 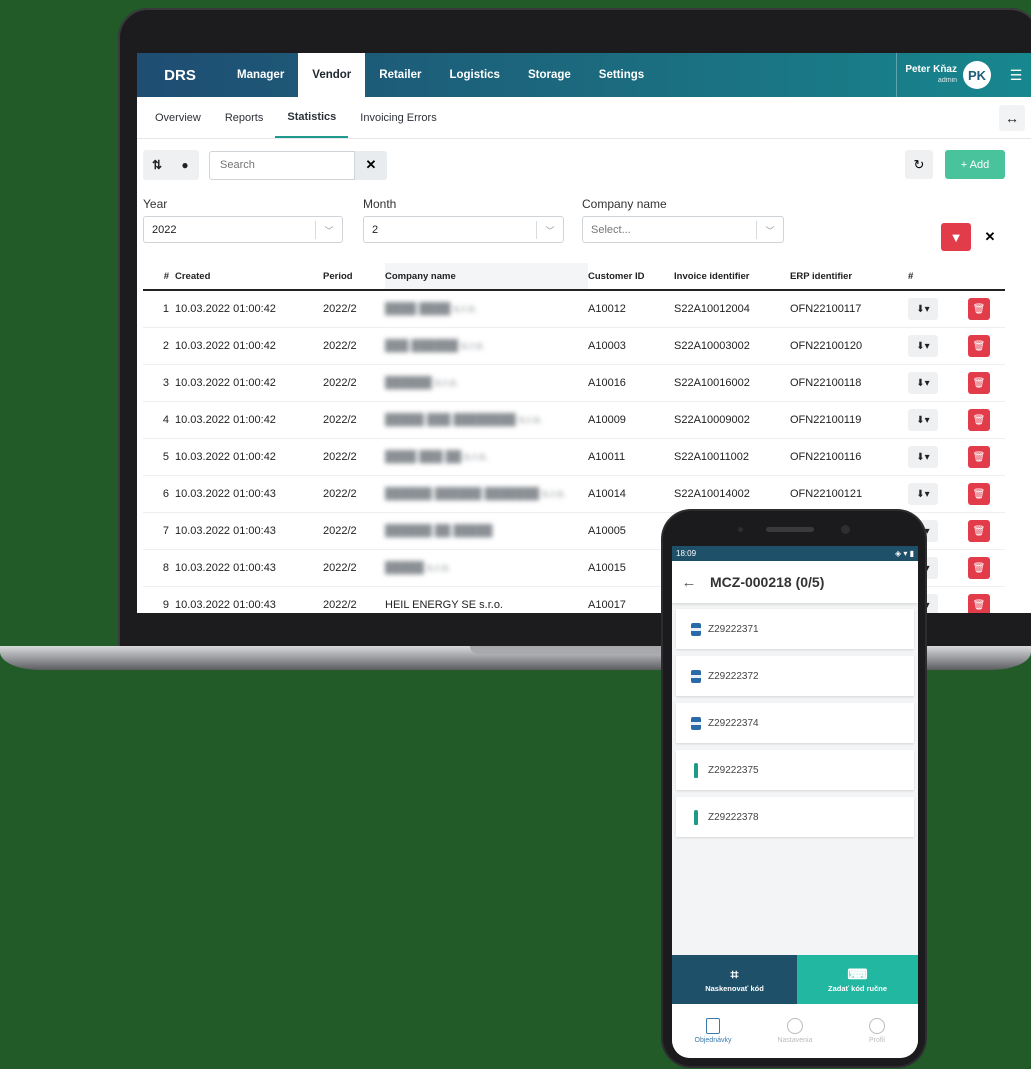 What do you see at coordinates (380, 204) in the screenshot?
I see `filter-month-label: Month` at bounding box center [380, 204].